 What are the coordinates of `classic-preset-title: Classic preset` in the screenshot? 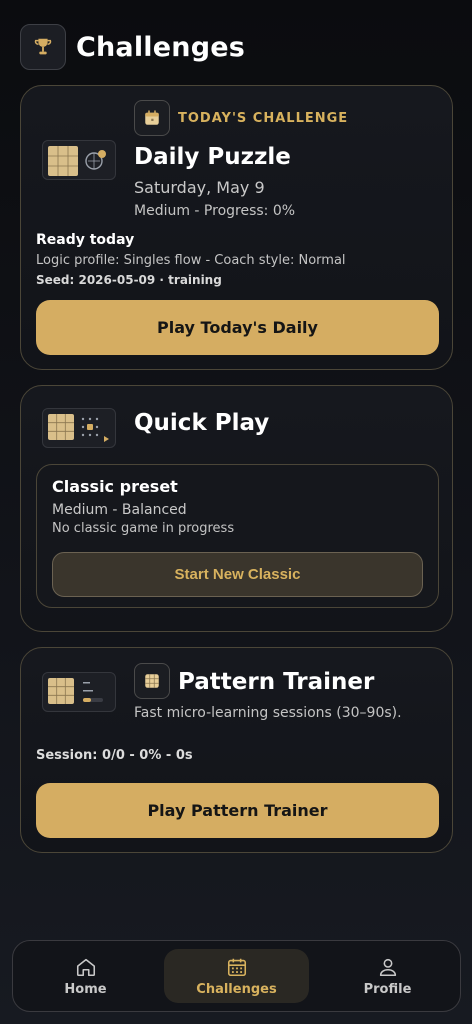 It's located at (115, 486).